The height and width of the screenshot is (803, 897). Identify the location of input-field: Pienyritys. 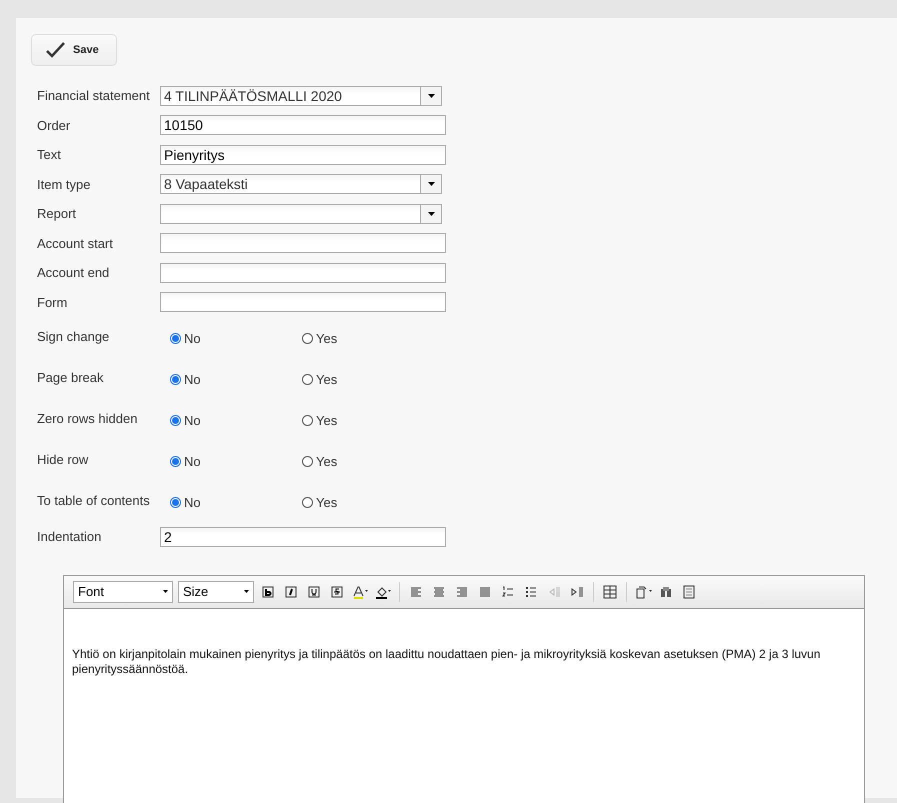
(303, 154).